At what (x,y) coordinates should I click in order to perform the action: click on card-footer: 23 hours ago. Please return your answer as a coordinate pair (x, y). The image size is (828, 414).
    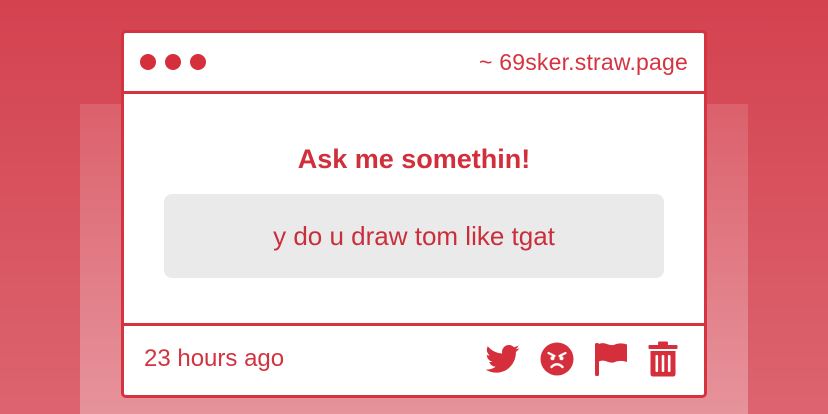
    Looking at the image, I should click on (414, 359).